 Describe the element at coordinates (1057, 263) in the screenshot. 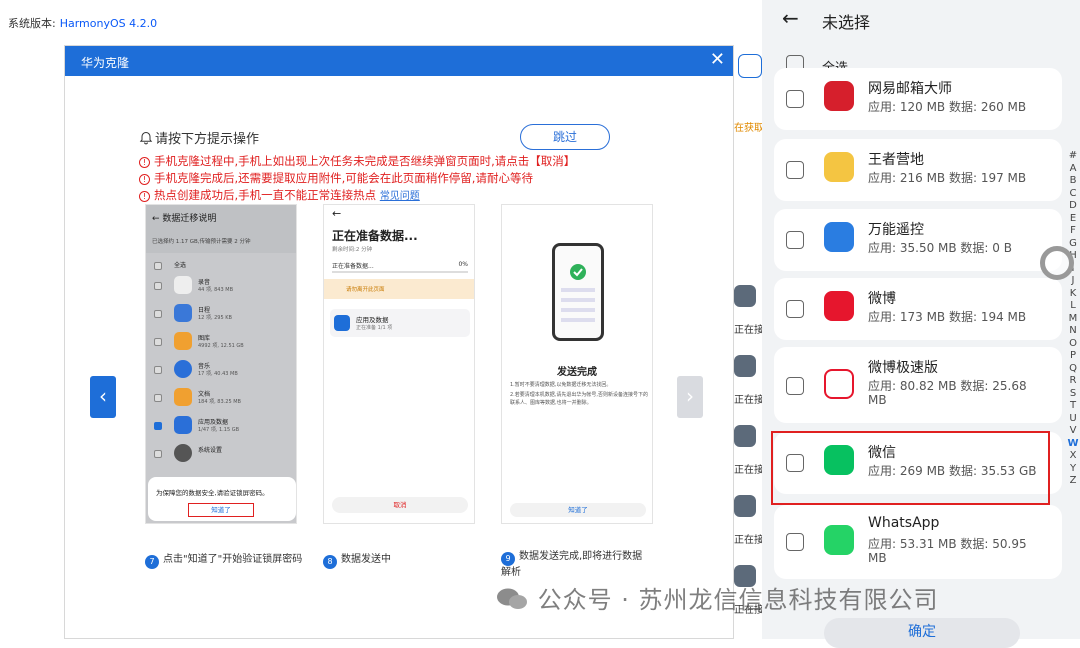

I see `floating-ball` at that location.